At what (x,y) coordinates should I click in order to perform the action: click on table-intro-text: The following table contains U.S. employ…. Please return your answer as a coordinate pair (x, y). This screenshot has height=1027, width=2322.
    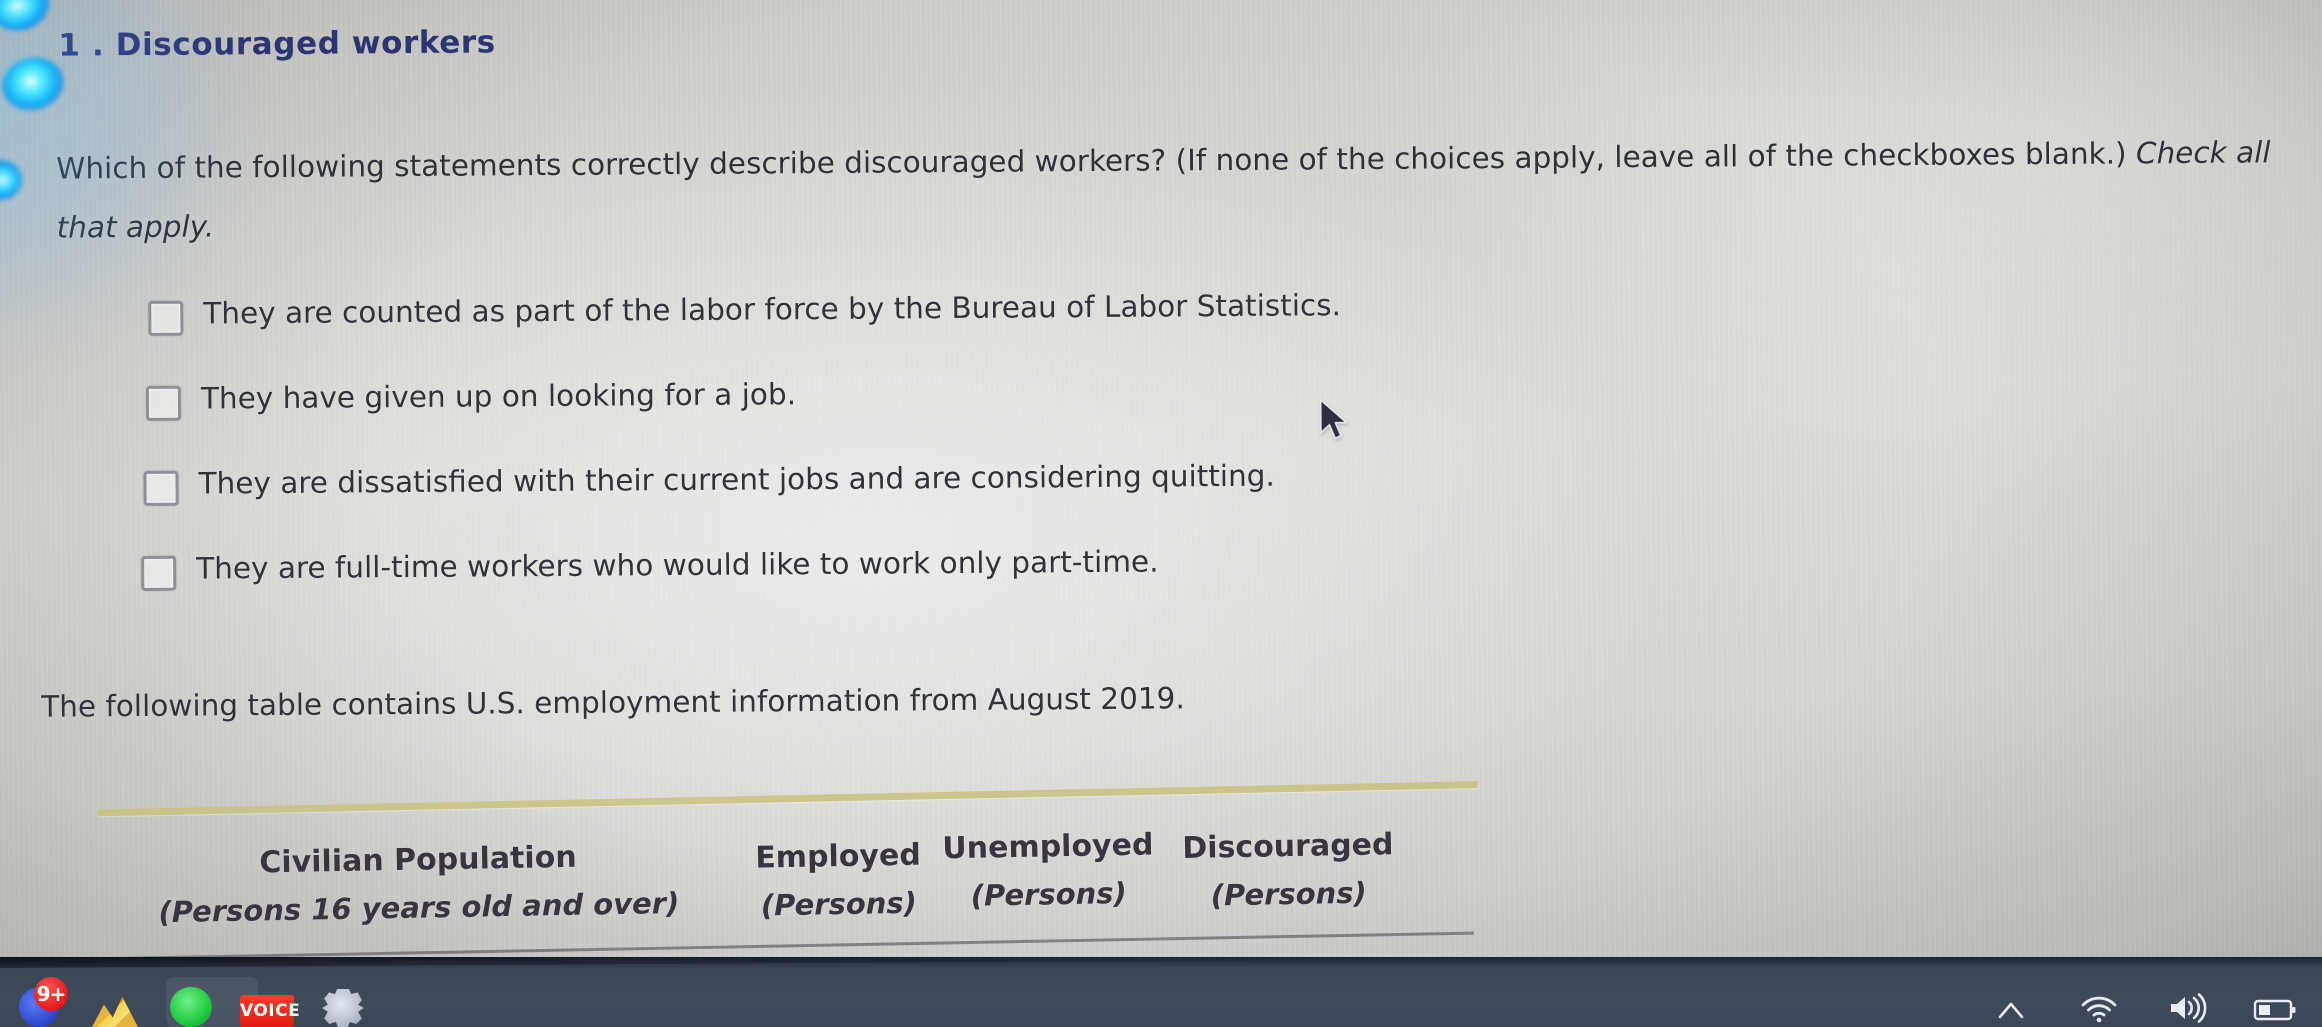
    Looking at the image, I should click on (613, 702).